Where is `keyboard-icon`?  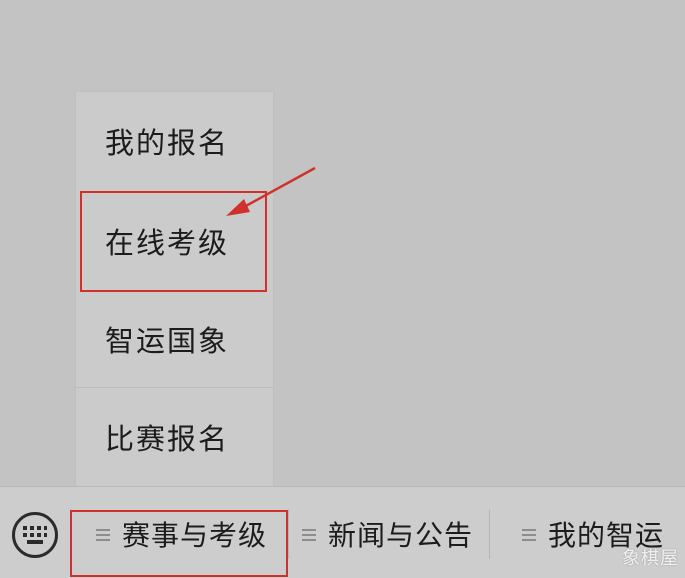 keyboard-icon is located at coordinates (35, 535).